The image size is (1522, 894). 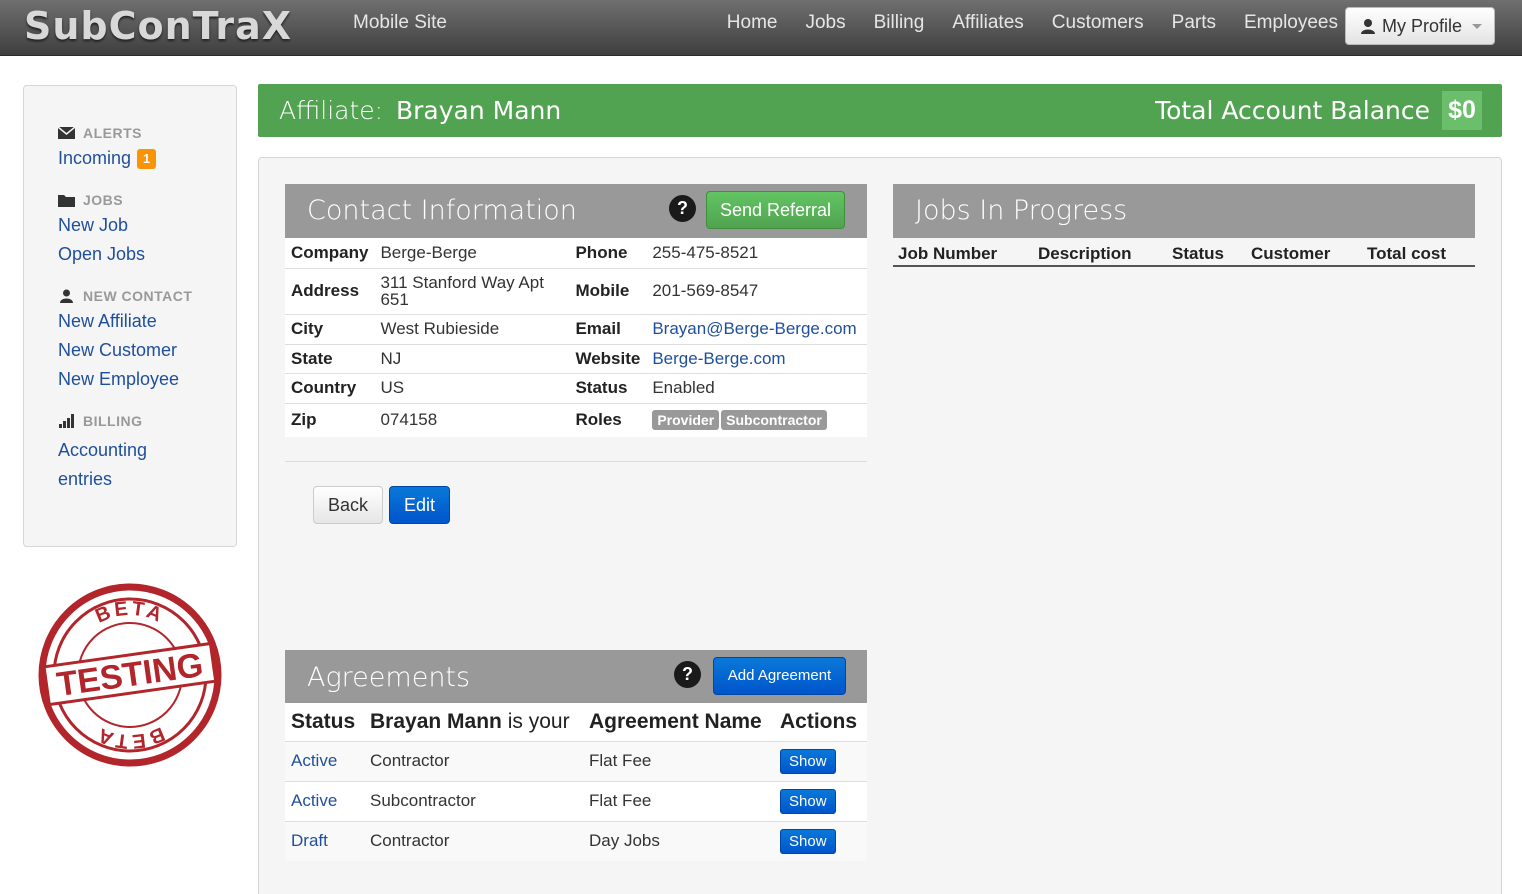 I want to click on column-header: Actions, so click(x=819, y=721).